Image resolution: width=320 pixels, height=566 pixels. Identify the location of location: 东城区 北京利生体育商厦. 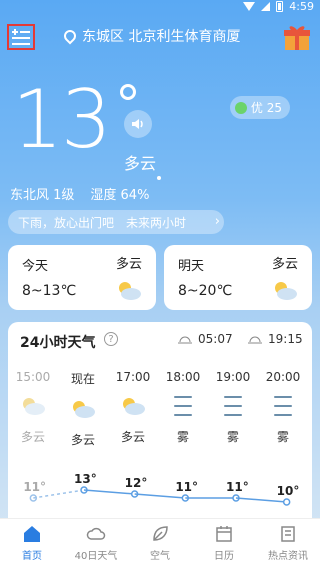
(151, 36).